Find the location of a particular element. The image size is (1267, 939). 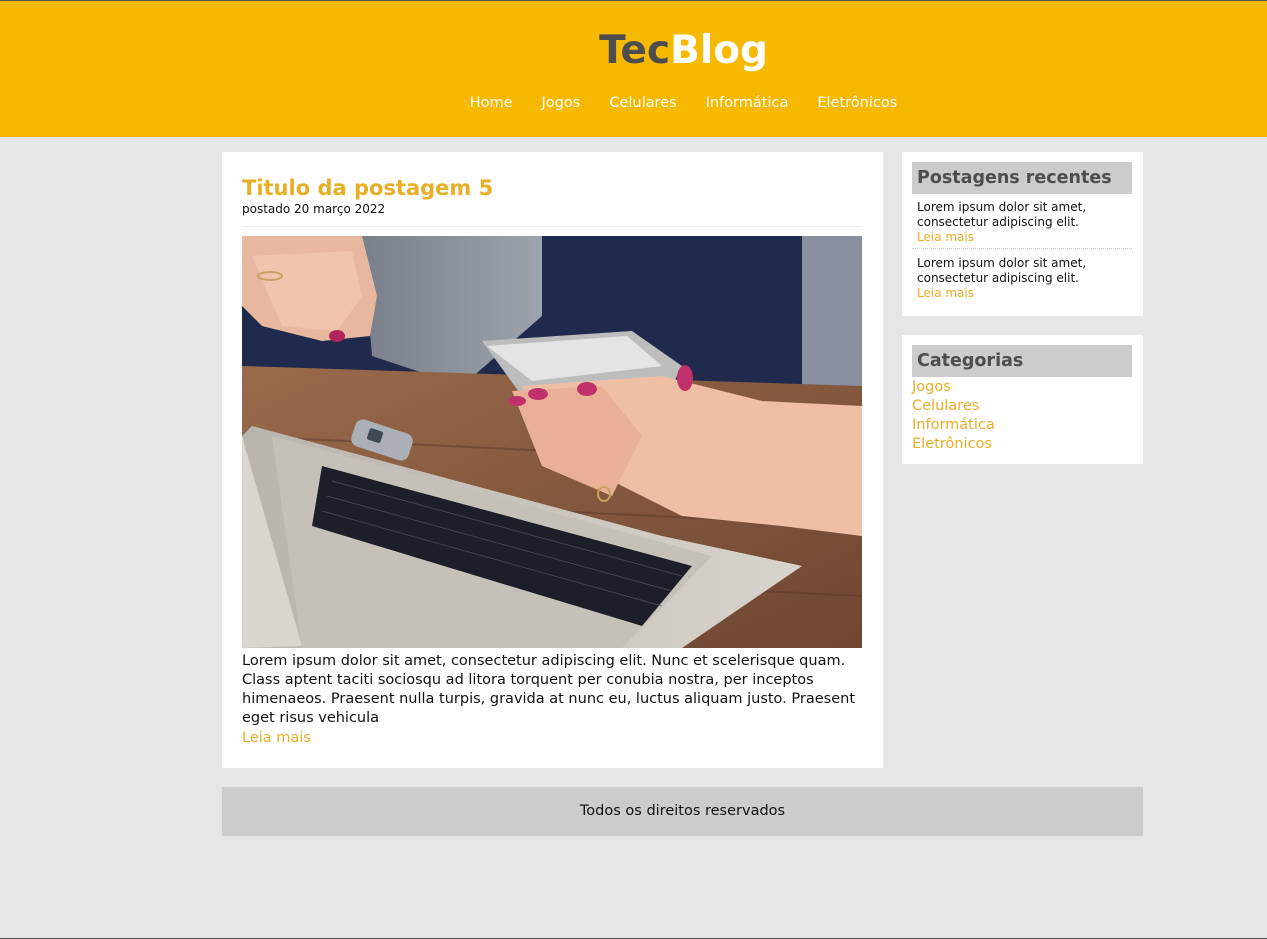

category-item: Informática is located at coordinates (953, 425).